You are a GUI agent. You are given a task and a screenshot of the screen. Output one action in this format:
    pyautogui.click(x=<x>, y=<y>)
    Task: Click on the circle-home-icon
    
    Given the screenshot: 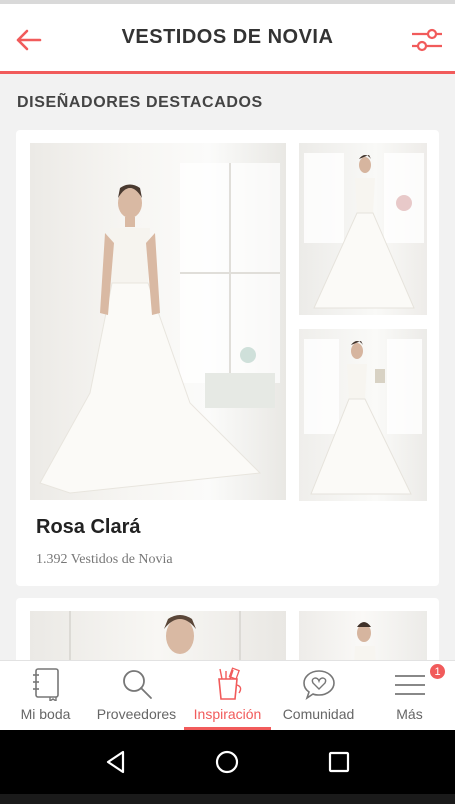 What is the action you would take?
    pyautogui.click(x=227, y=762)
    